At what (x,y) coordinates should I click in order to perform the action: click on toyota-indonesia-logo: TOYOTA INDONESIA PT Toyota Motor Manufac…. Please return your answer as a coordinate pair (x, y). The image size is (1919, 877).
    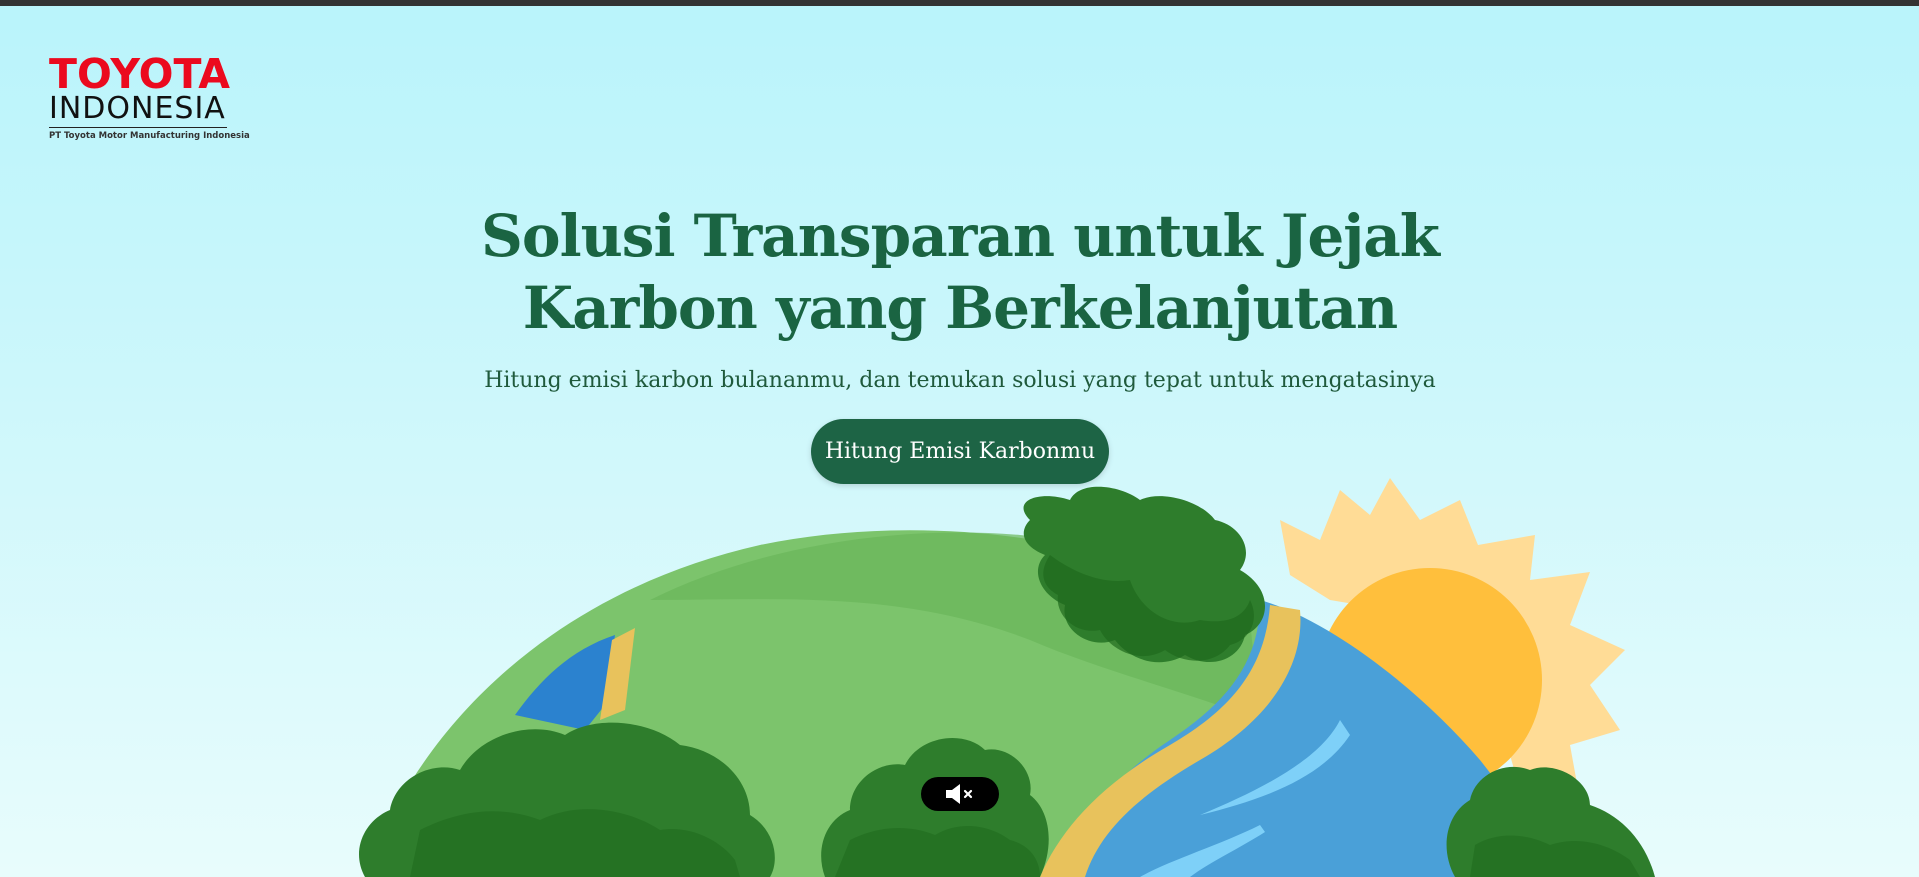
    Looking at the image, I should click on (149, 95).